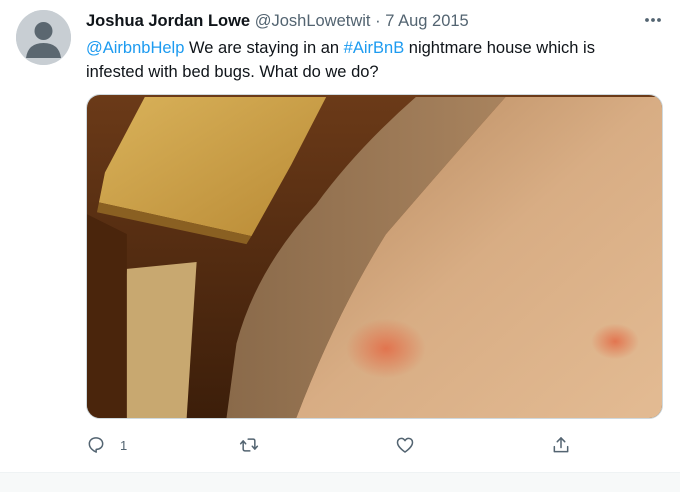  What do you see at coordinates (168, 21) in the screenshot?
I see `author-name: Joshua Jordan Lowe` at bounding box center [168, 21].